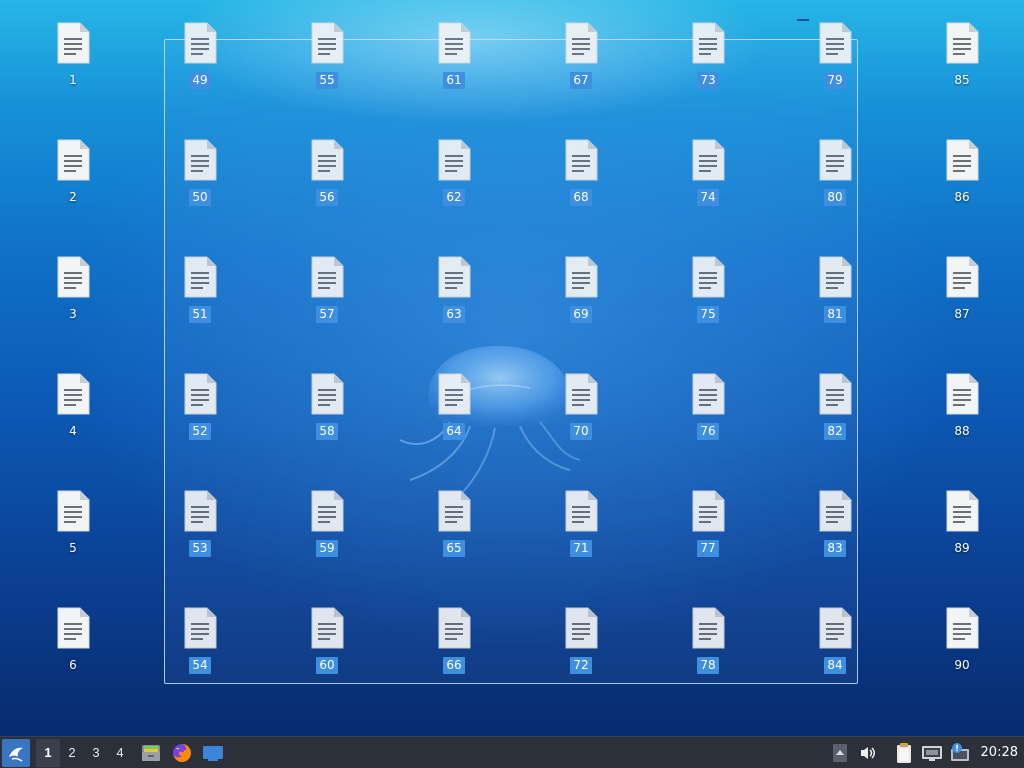 The width and height of the screenshot is (1024, 768). Describe the element at coordinates (327, 80) in the screenshot. I see `file-name-label: 55` at that location.